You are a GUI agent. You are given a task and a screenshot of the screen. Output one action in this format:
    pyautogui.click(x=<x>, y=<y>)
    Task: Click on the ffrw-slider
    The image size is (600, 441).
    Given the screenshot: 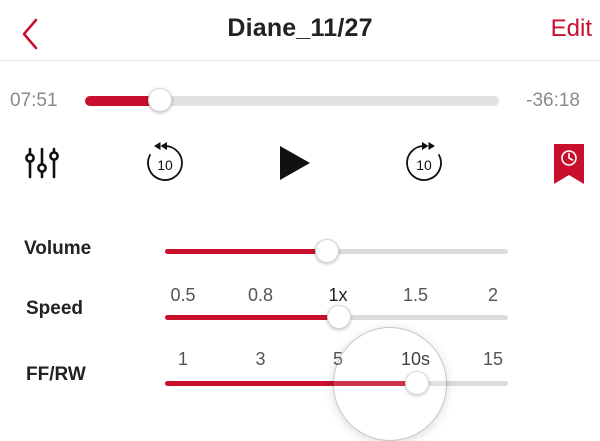 What is the action you would take?
    pyautogui.click(x=336, y=383)
    